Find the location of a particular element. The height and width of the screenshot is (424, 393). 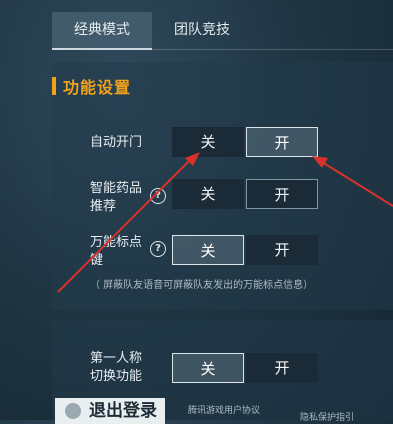

privacy-link: 隐私保护指引 is located at coordinates (327, 416).